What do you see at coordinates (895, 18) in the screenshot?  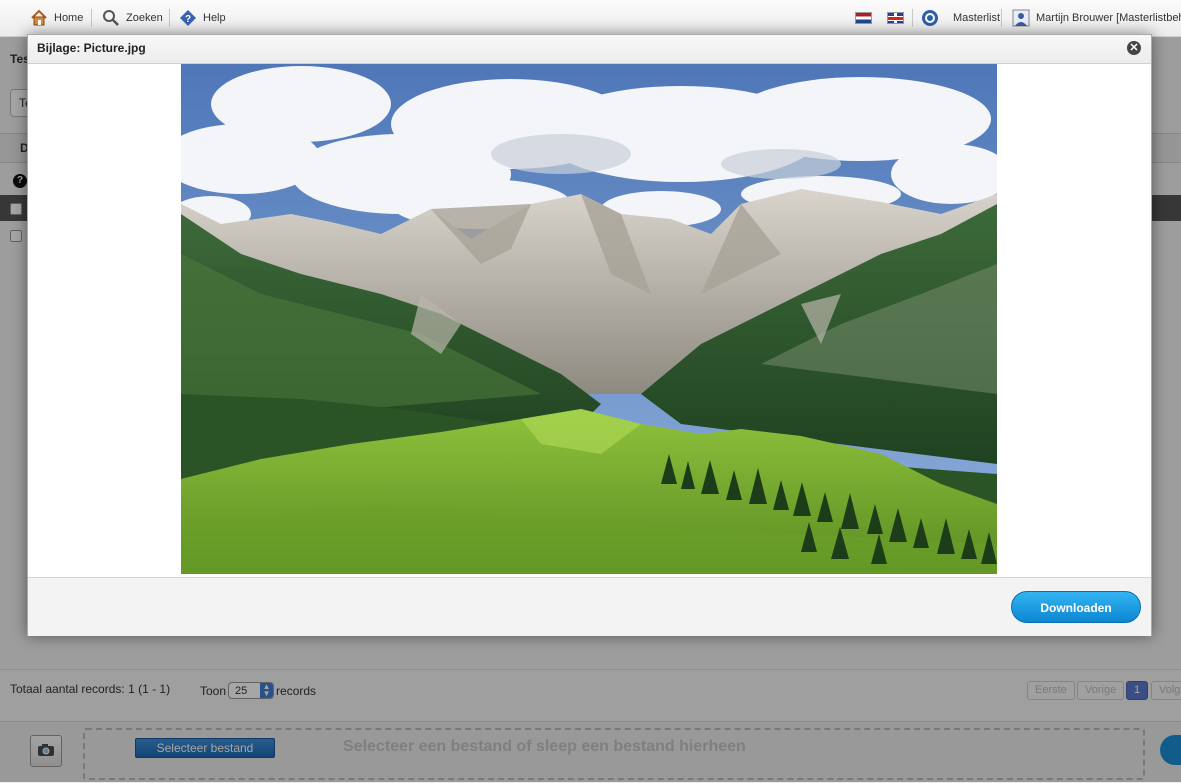 I see `english-flag-icon` at bounding box center [895, 18].